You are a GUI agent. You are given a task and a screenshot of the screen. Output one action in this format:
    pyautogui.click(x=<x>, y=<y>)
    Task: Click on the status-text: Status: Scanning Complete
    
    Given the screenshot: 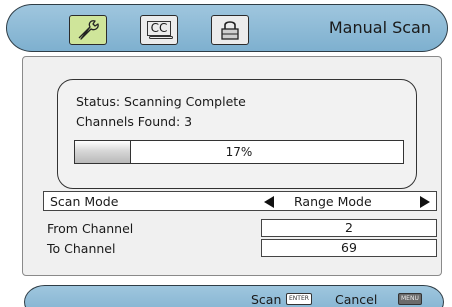 What is the action you would take?
    pyautogui.click(x=161, y=101)
    